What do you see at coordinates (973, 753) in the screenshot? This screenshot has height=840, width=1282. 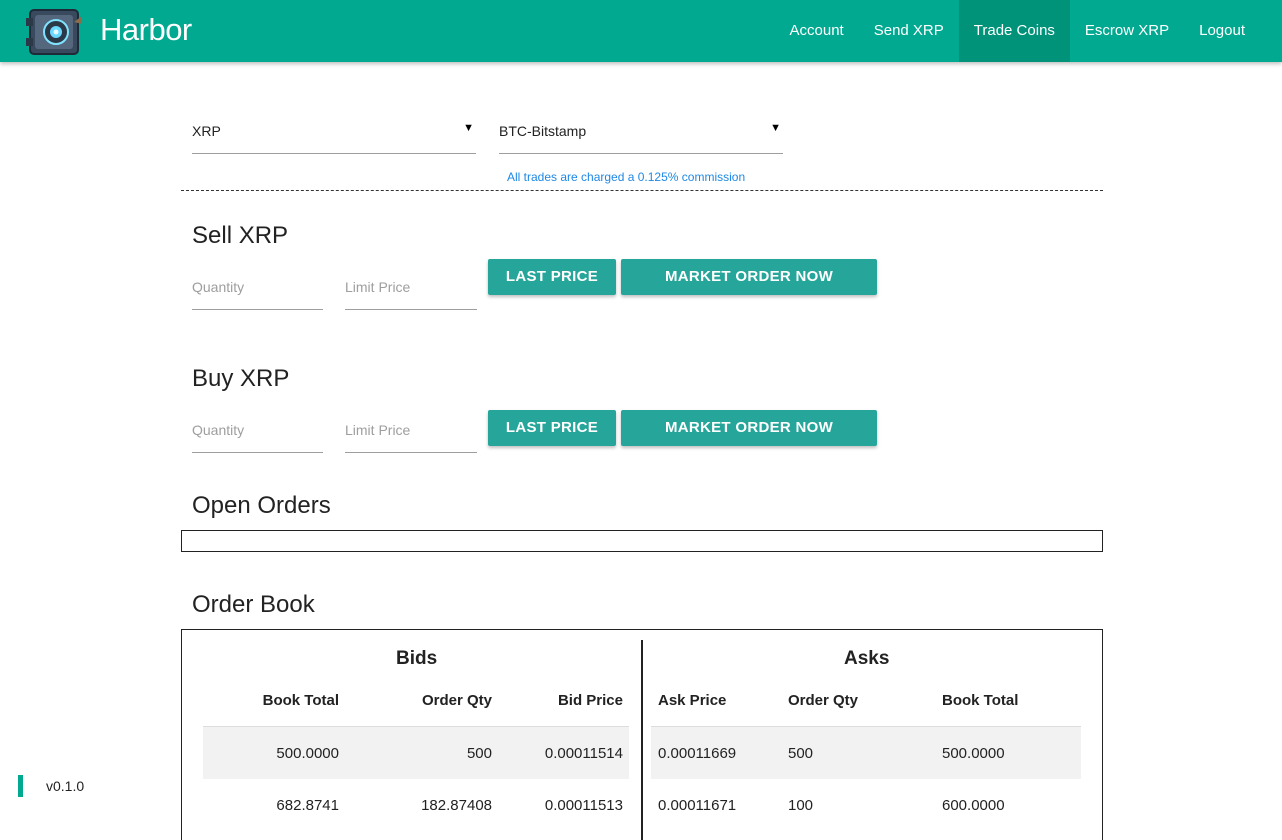 I see `ask-book-total: 500.0000` at bounding box center [973, 753].